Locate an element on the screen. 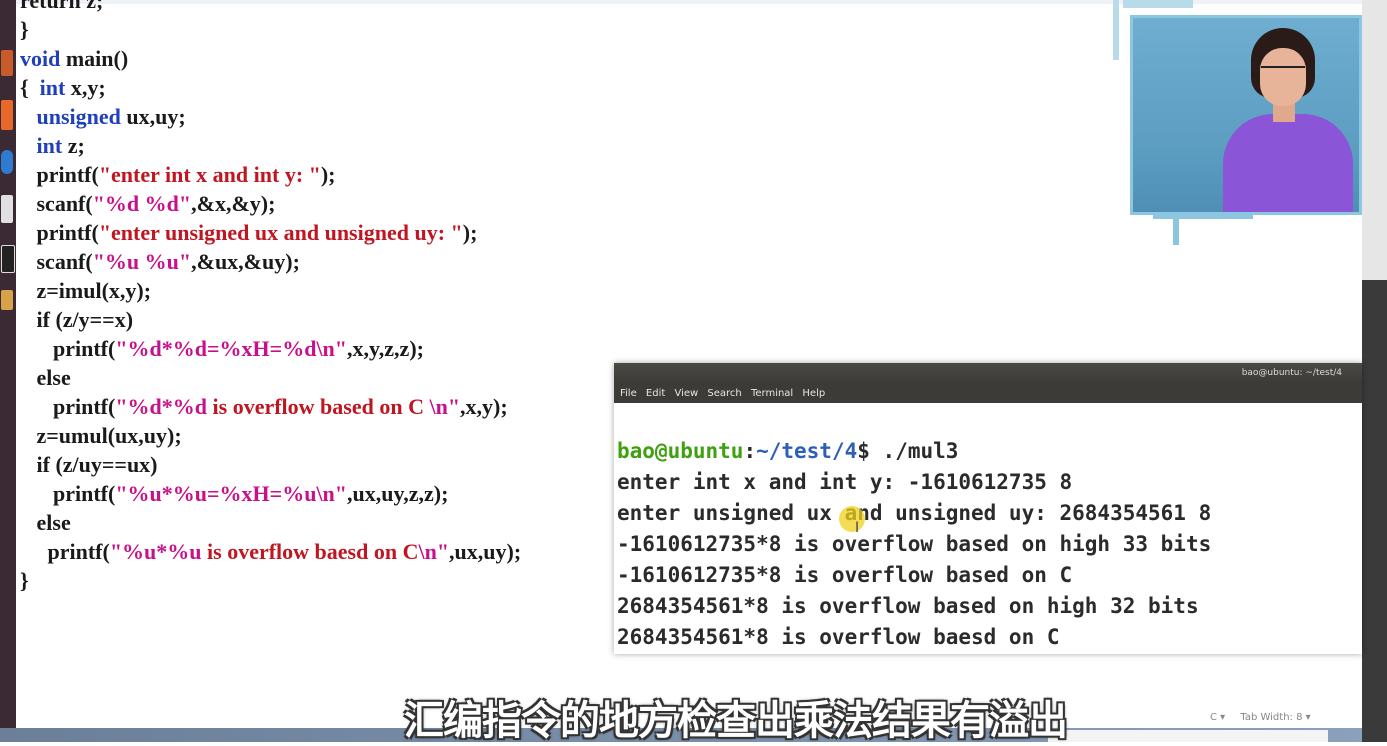 The width and height of the screenshot is (1387, 746). code-token: main() is located at coordinates (94, 58).